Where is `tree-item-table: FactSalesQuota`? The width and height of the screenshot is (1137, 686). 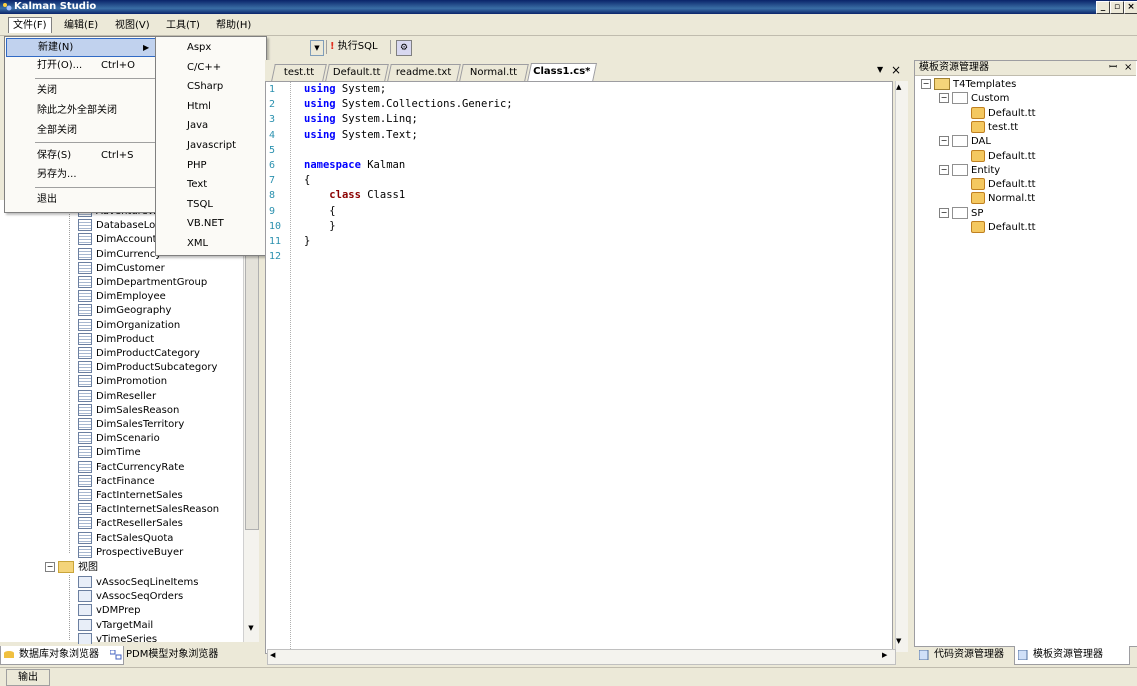 tree-item-table: FactSalesQuota is located at coordinates (125, 538).